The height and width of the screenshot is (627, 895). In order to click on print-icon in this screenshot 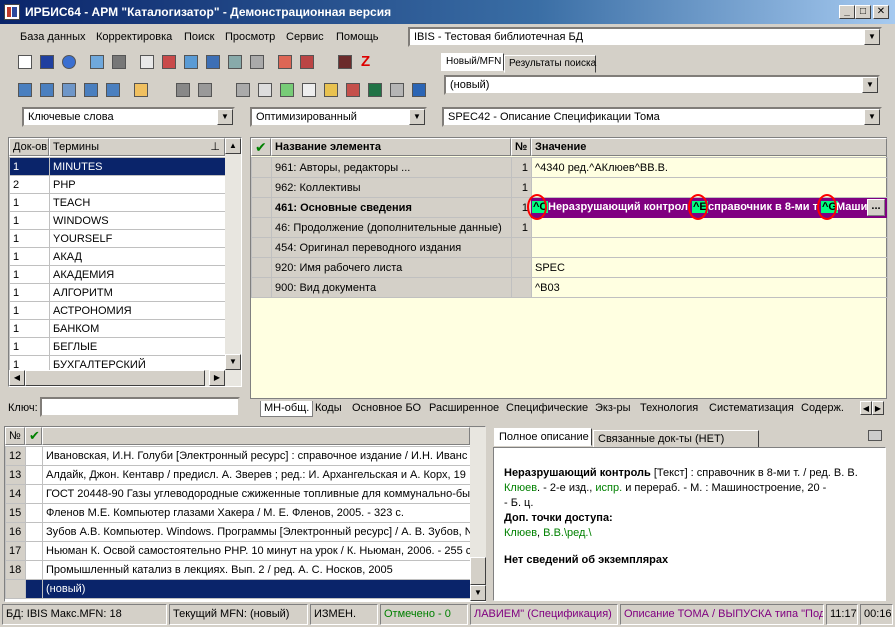, I will do `click(875, 436)`.